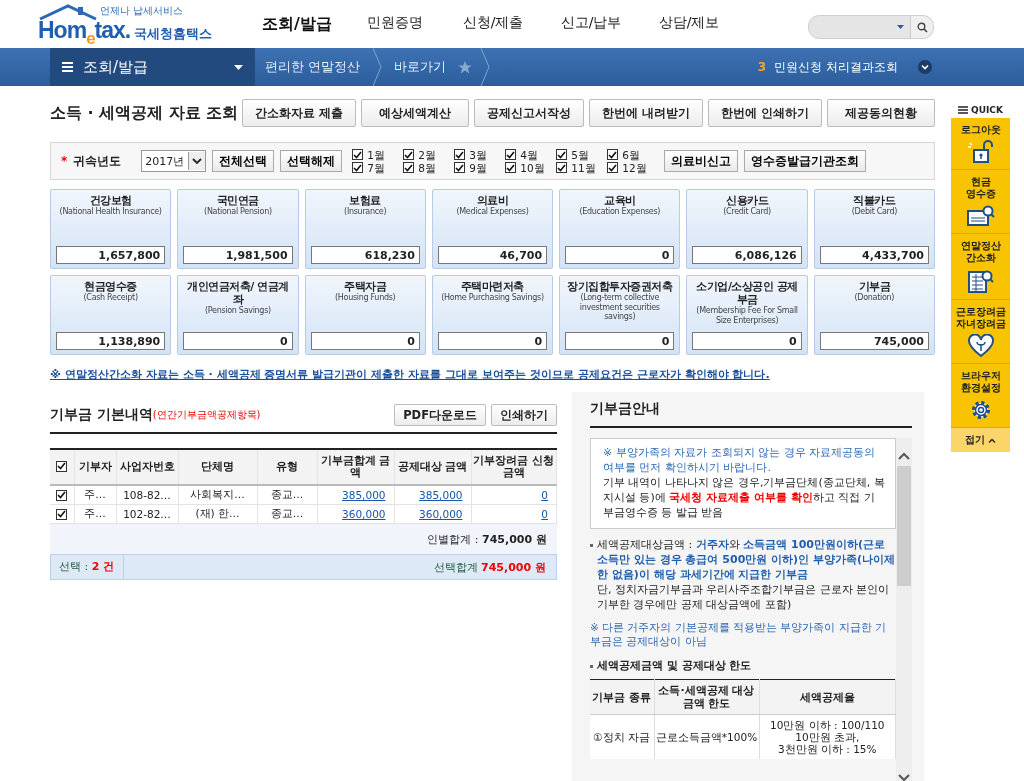  I want to click on category-card: 소기업/소상공인 공제부금 (Membership Fee For Small Size Enterprises) 0, so click(747, 315).